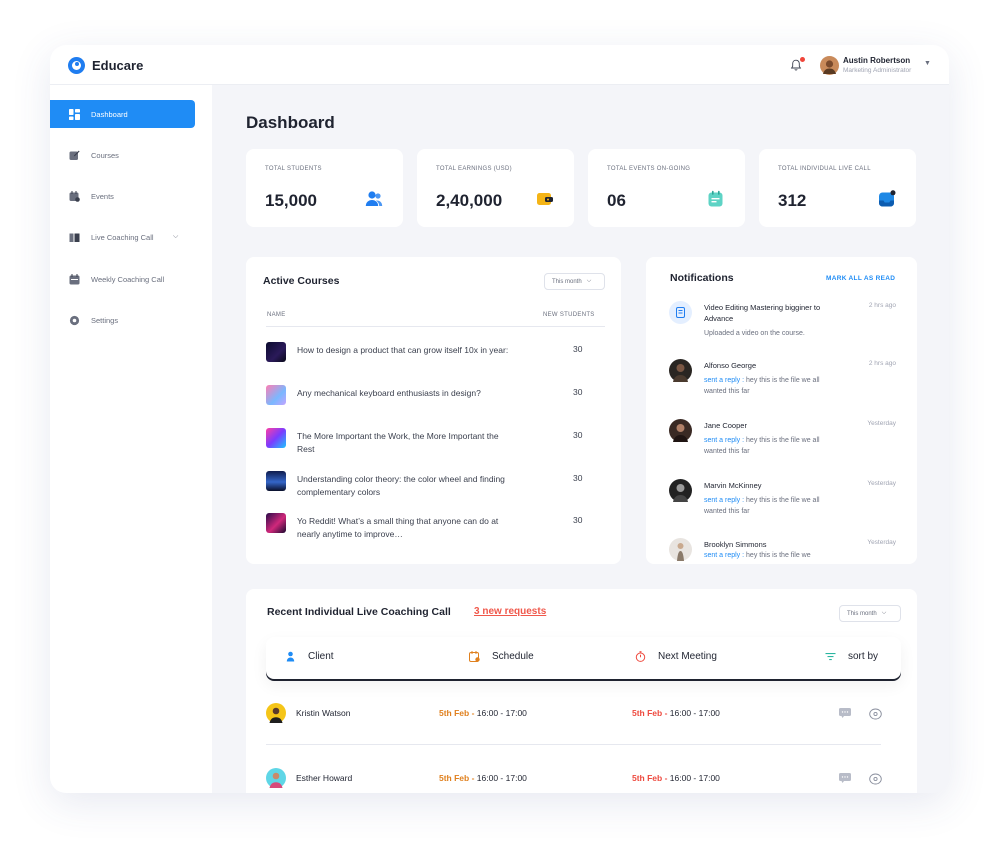 This screenshot has height=848, width=999. Describe the element at coordinates (276, 438) in the screenshot. I see `course-thumbnail` at that location.